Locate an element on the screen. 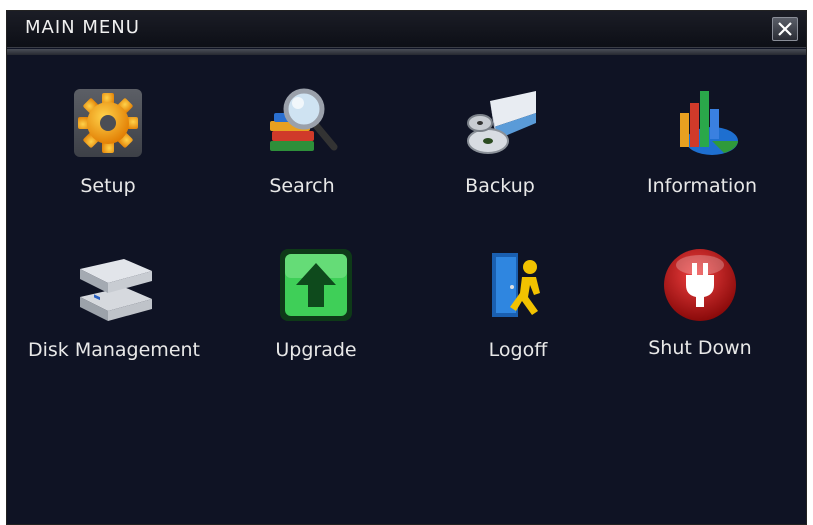 The height and width of the screenshot is (525, 813). title-bar: MAIN MENU is located at coordinates (406, 29).